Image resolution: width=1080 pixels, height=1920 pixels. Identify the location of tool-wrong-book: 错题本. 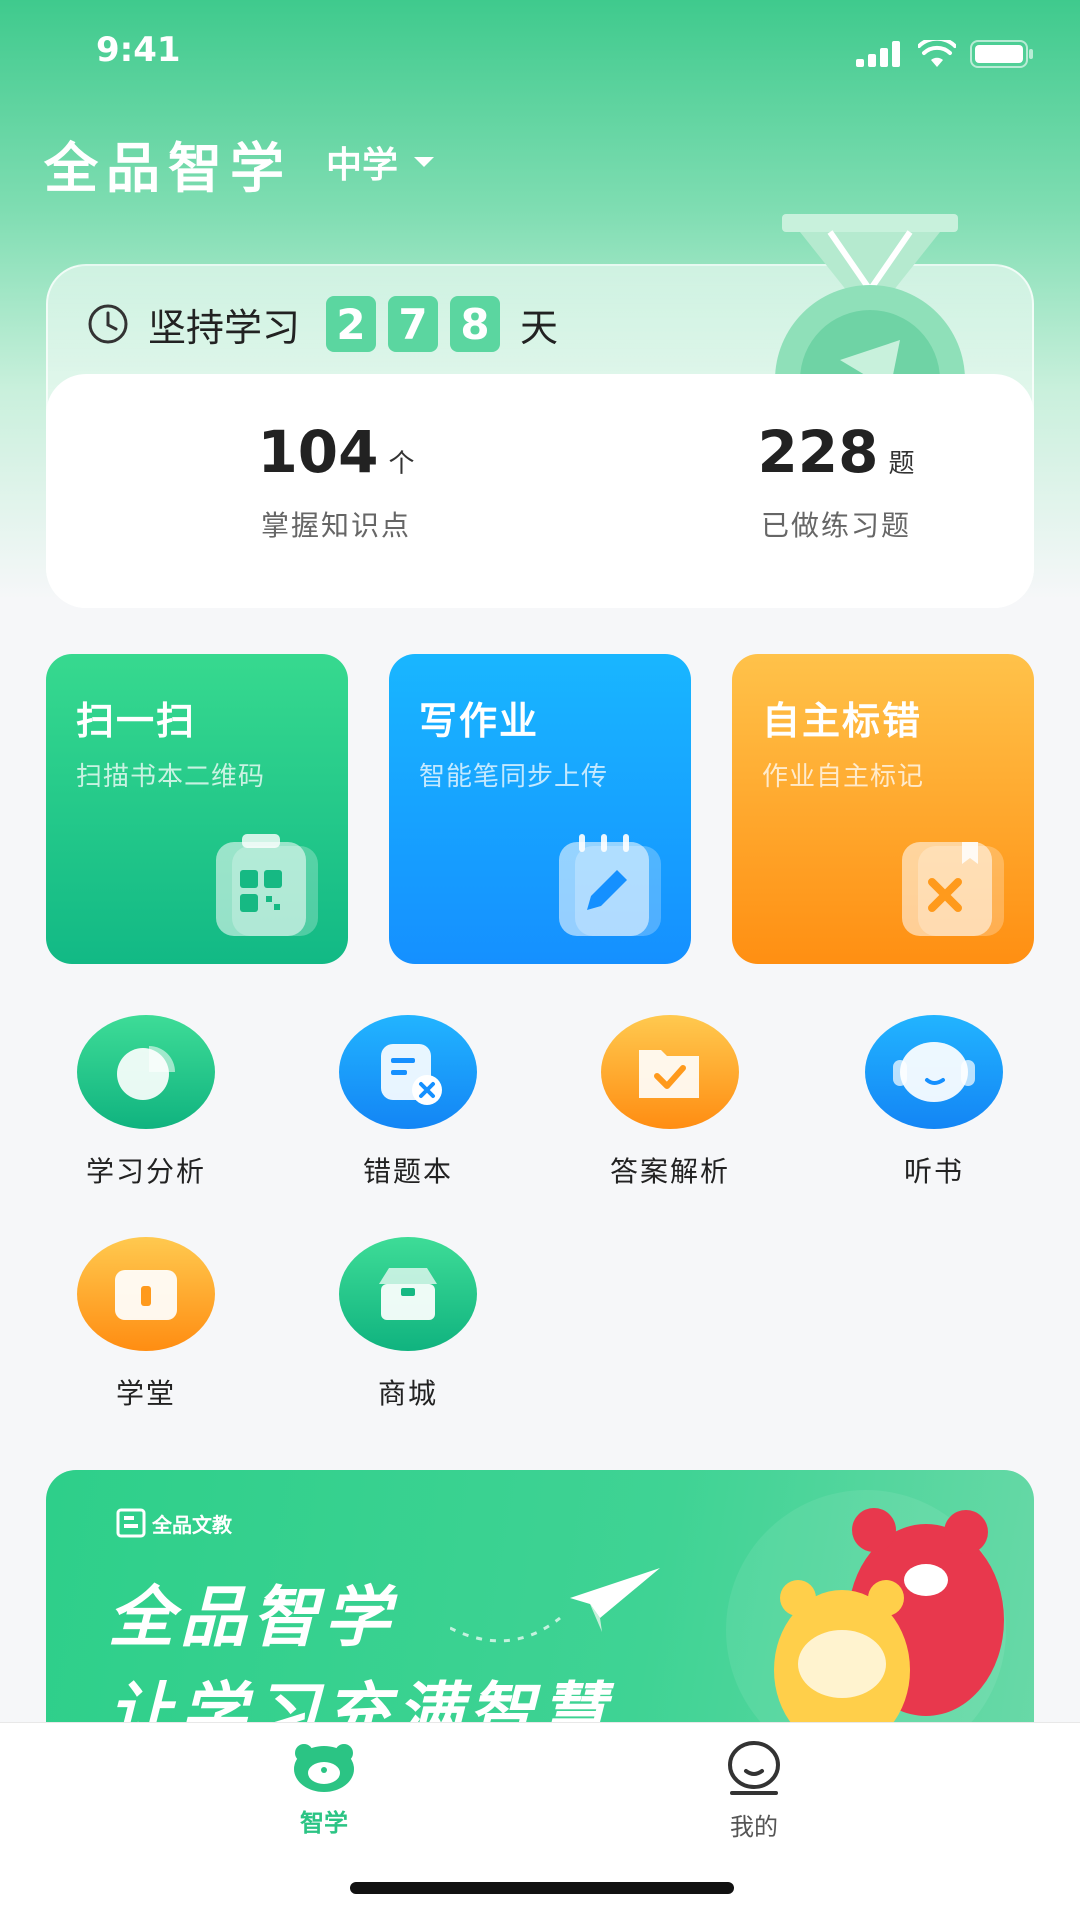
(408, 1102).